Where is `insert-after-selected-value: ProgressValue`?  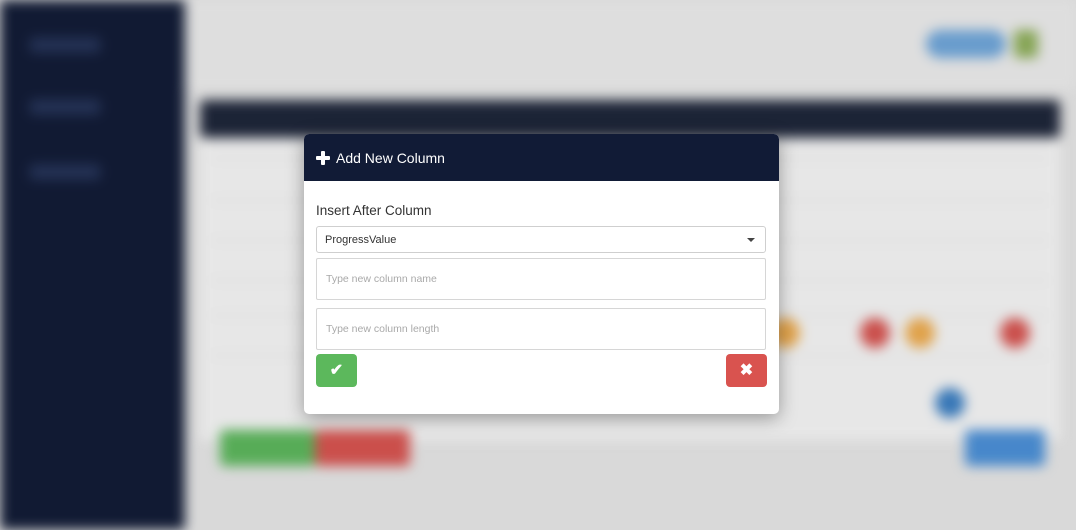 insert-after-selected-value: ProgressValue is located at coordinates (361, 239).